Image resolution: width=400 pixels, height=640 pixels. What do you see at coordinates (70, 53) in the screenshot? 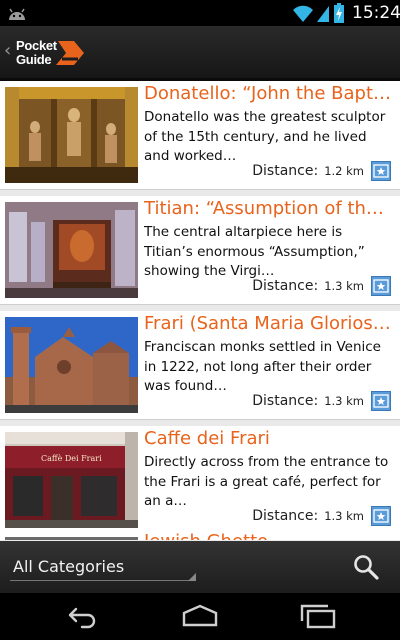
I see `logo-arrow-icon` at bounding box center [70, 53].